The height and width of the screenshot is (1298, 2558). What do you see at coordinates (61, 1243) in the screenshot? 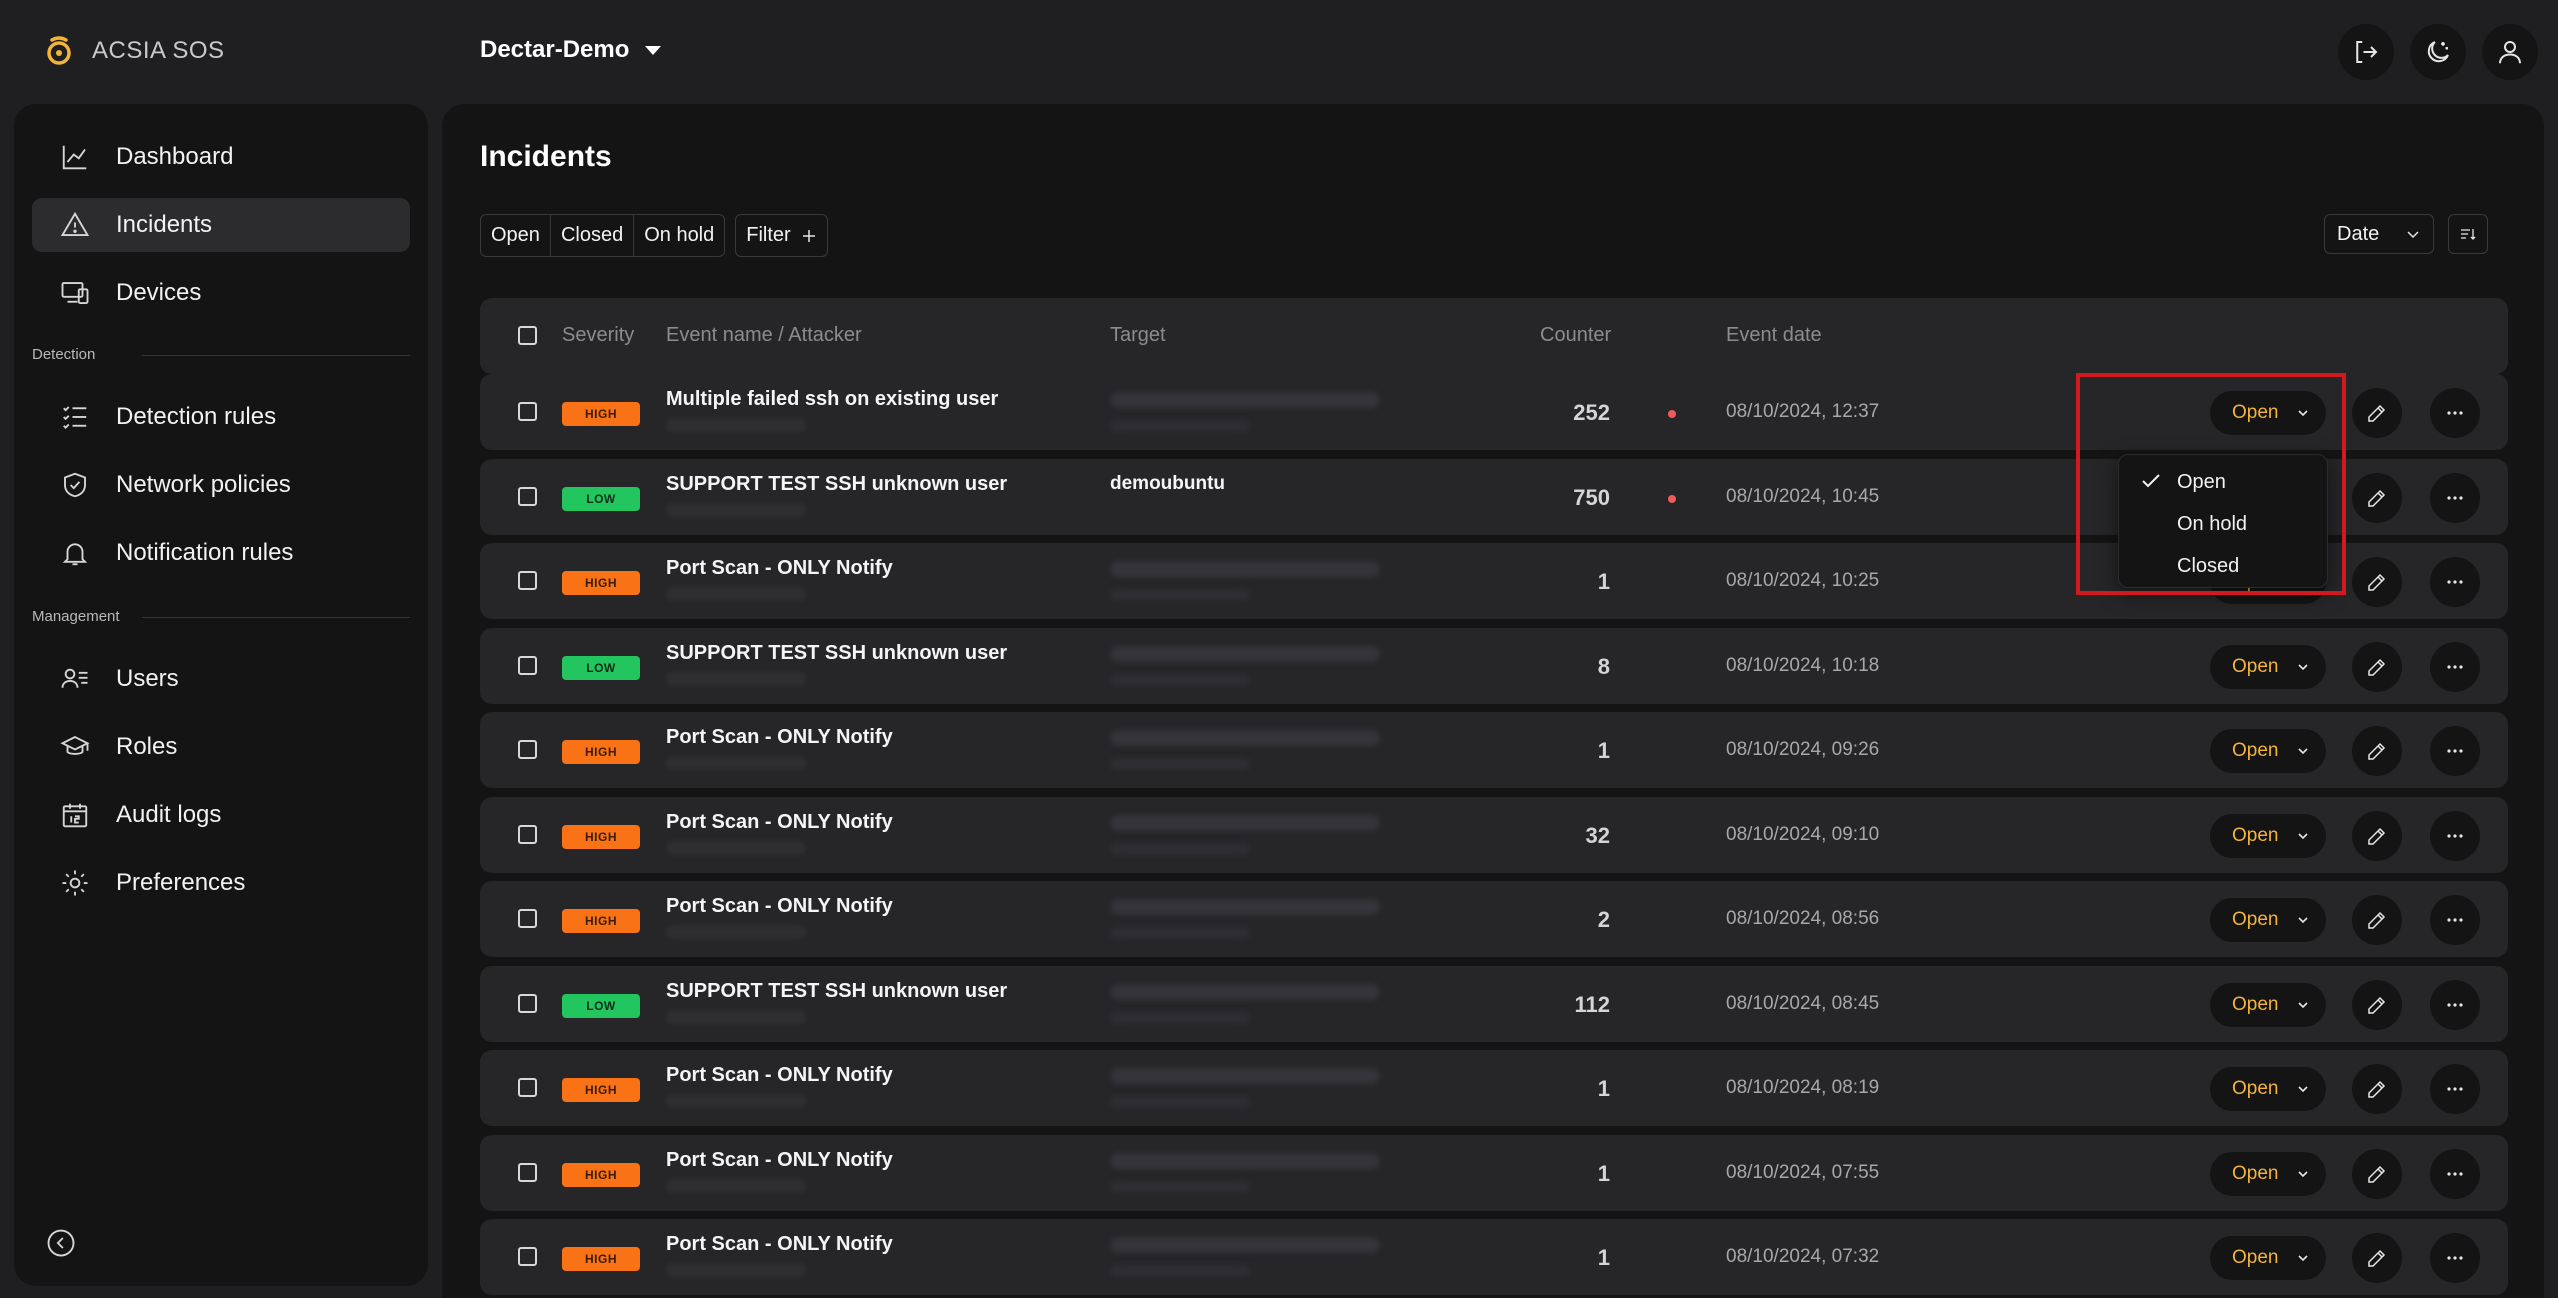
I see `collapse-sidebar-icon` at bounding box center [61, 1243].